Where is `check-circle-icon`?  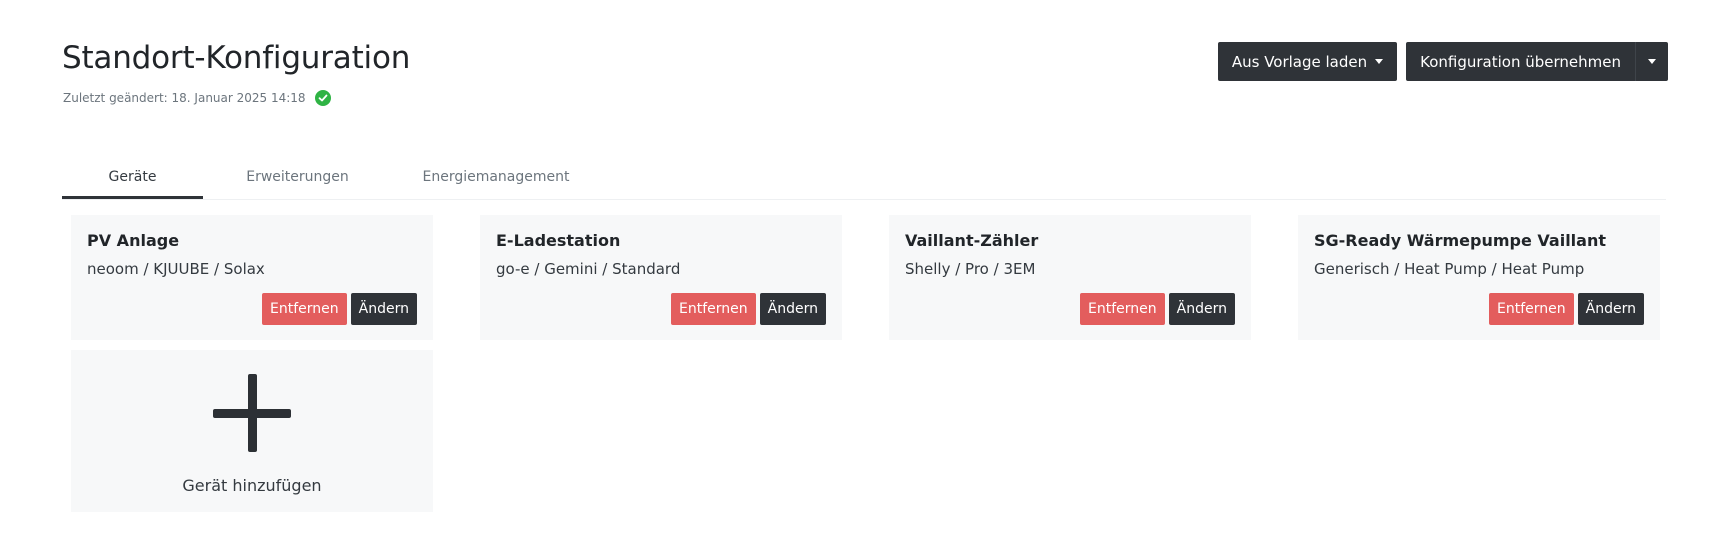 check-circle-icon is located at coordinates (322, 98).